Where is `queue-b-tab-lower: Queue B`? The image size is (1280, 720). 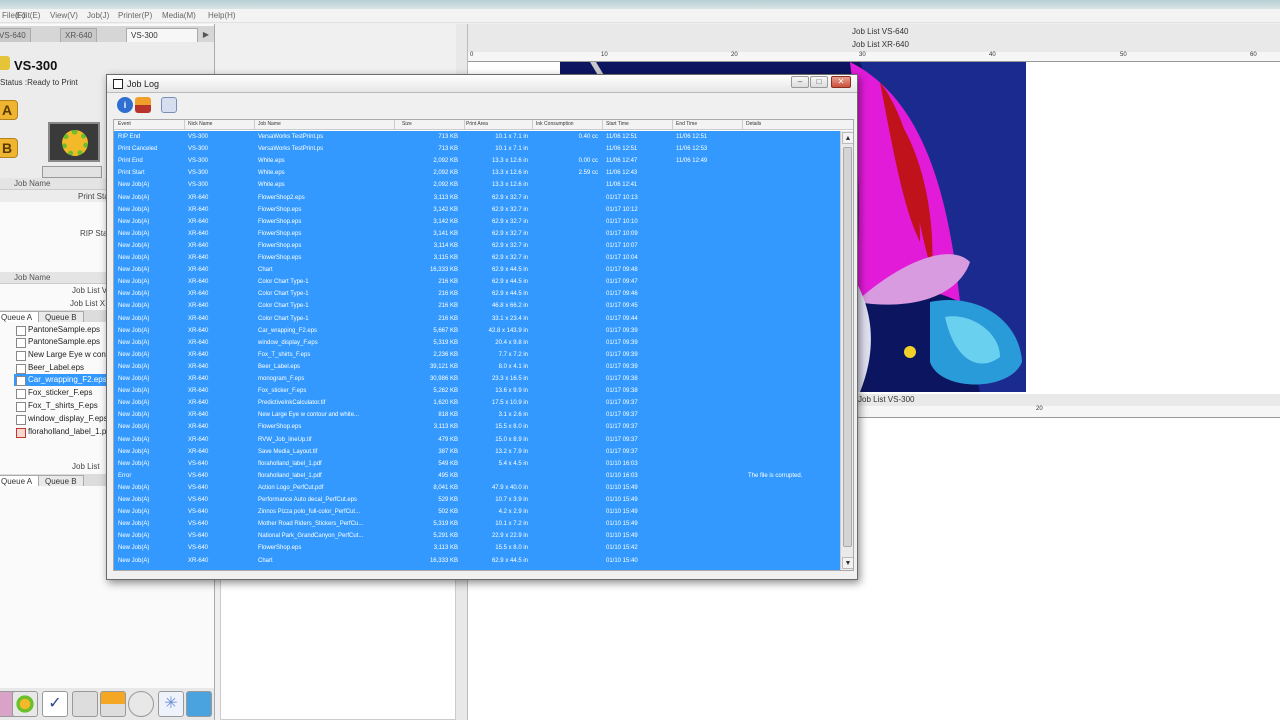
queue-b-tab-lower: Queue B is located at coordinates (61, 480).